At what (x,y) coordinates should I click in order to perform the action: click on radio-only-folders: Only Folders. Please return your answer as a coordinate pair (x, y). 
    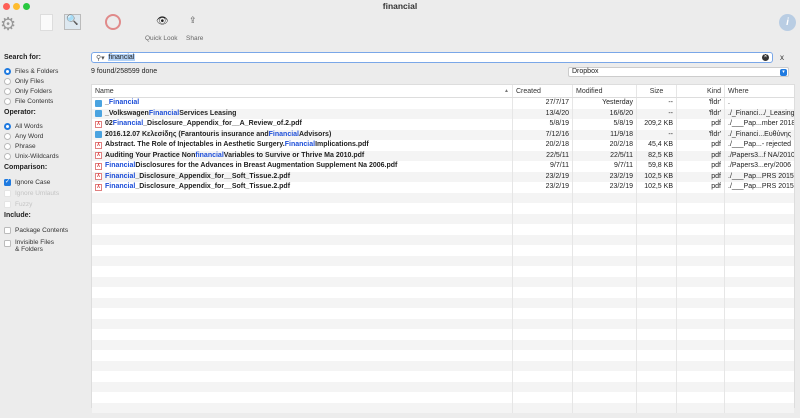
    Looking at the image, I should click on (46, 91).